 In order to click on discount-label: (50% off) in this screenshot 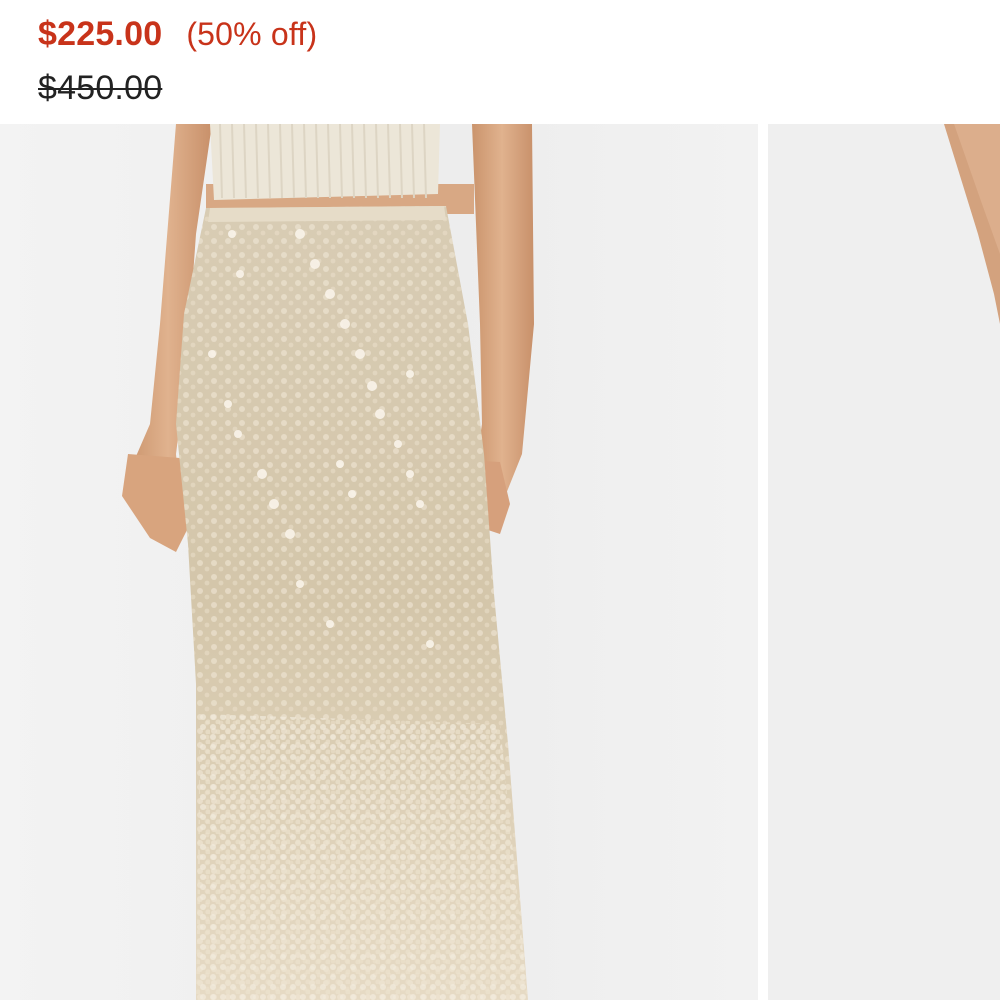, I will do `click(252, 34)`.